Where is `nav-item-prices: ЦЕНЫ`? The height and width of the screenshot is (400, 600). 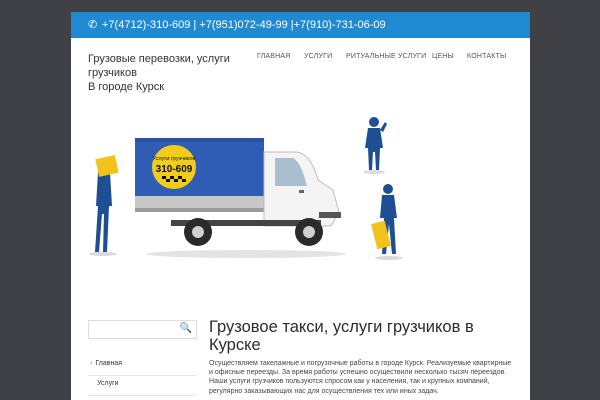
nav-item-prices: ЦЕНЫ is located at coordinates (443, 56).